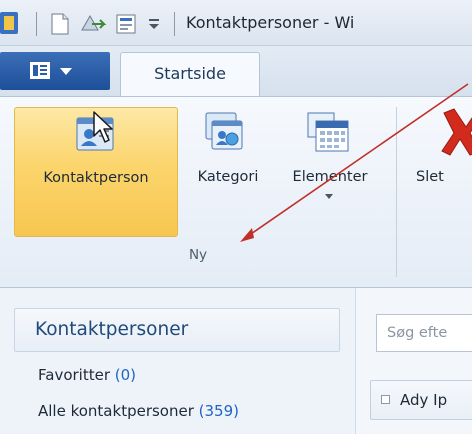 The width and height of the screenshot is (472, 434). Describe the element at coordinates (127, 24) in the screenshot. I see `properties-icon` at that location.